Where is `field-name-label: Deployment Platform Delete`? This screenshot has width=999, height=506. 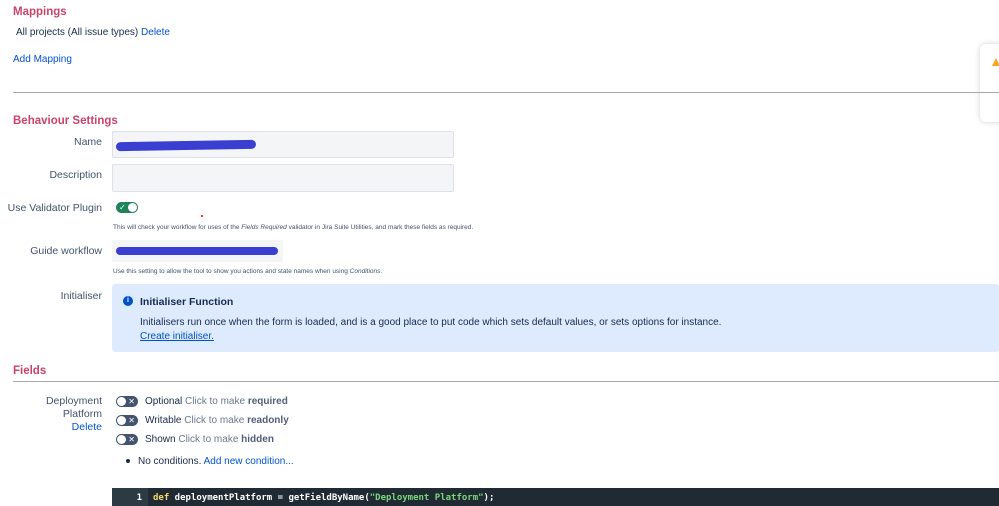
field-name-label: Deployment Platform Delete is located at coordinates (61, 414).